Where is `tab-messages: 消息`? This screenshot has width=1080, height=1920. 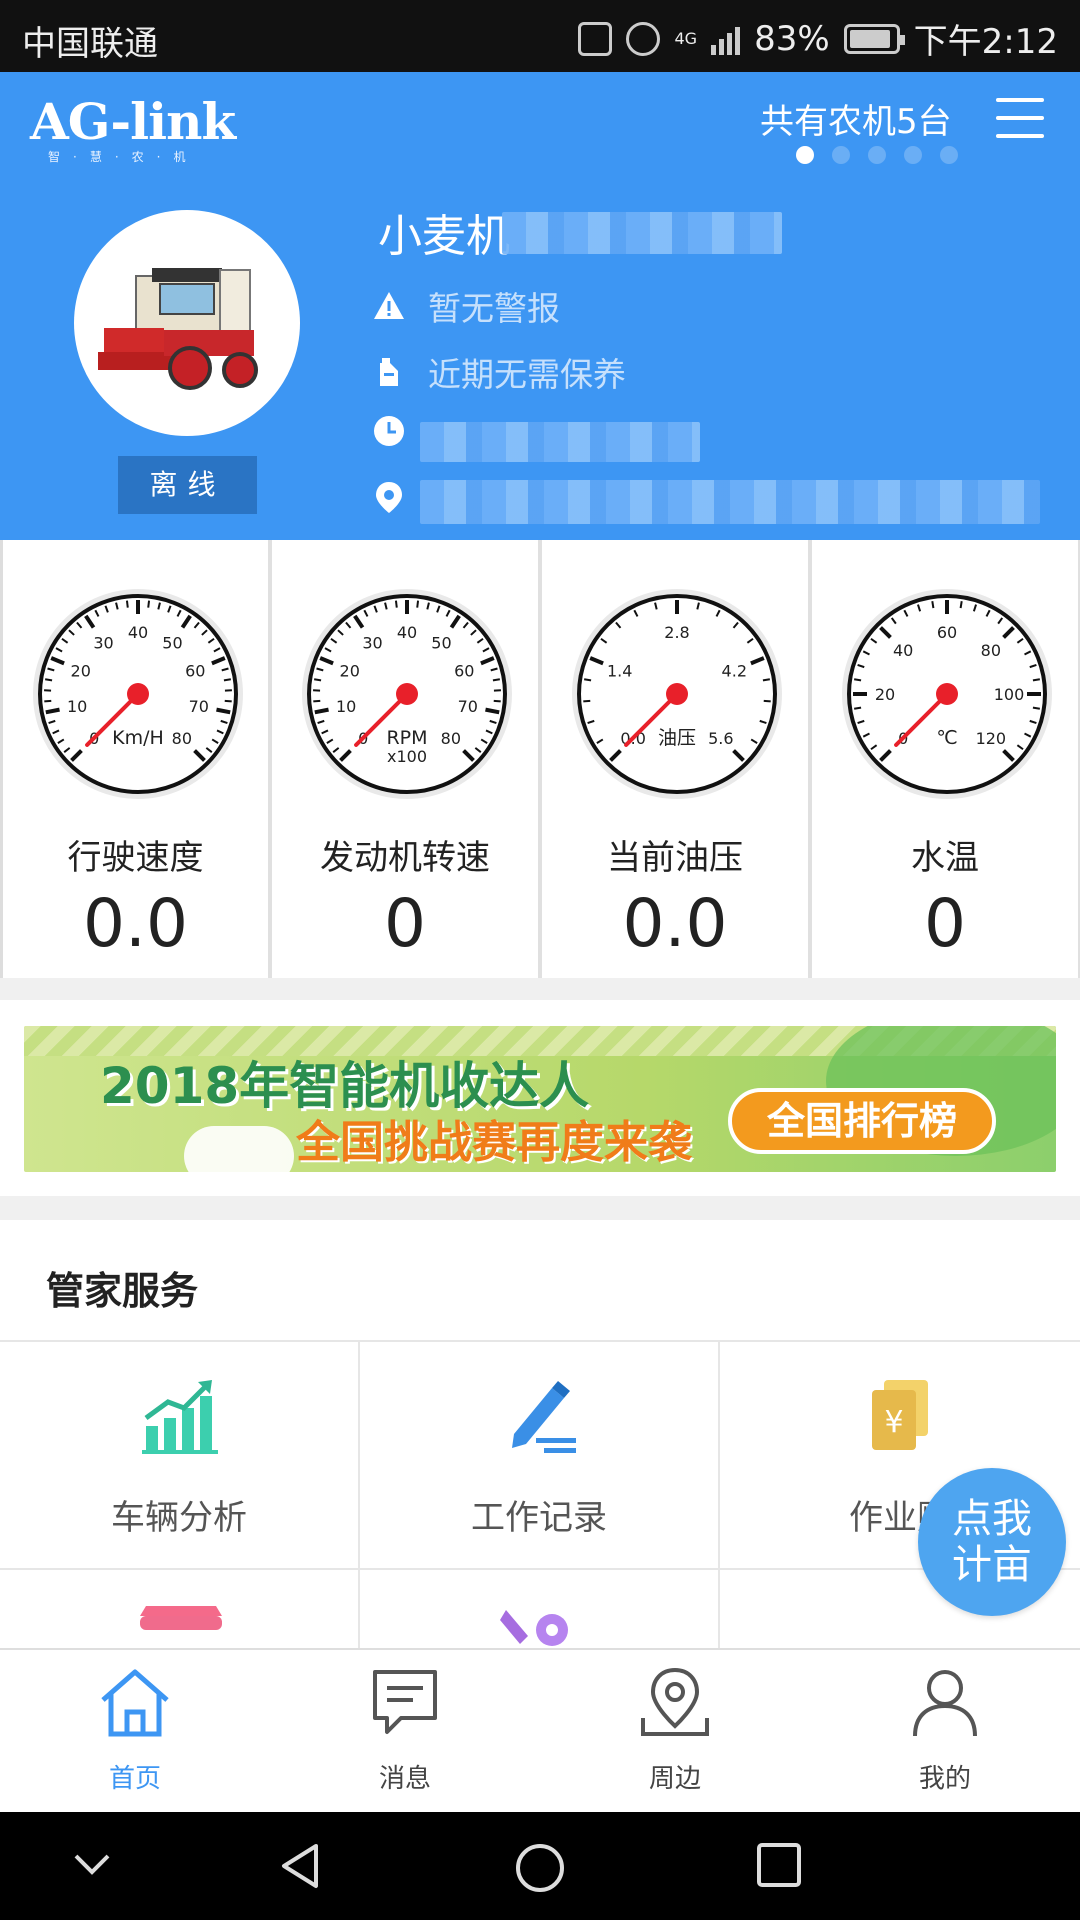
tab-messages: 消息 is located at coordinates (405, 1732).